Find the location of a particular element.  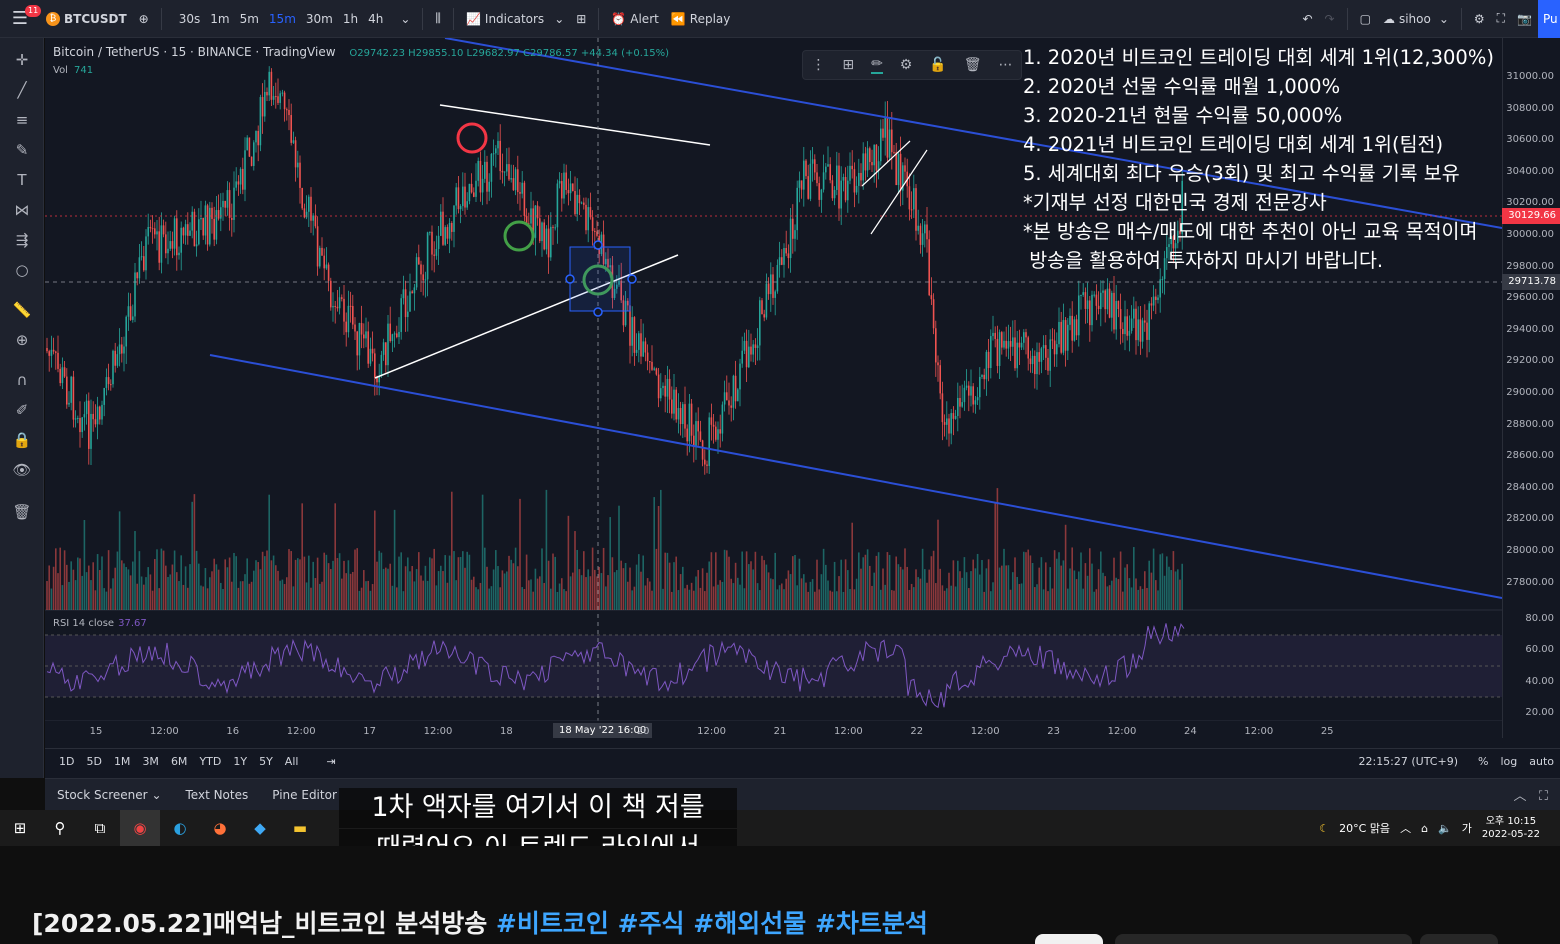

template-icon: ⊞ is located at coordinates (848, 65).